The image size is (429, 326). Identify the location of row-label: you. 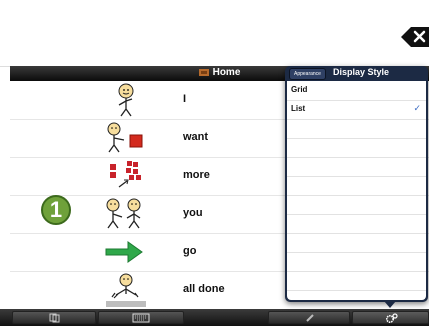
(193, 213).